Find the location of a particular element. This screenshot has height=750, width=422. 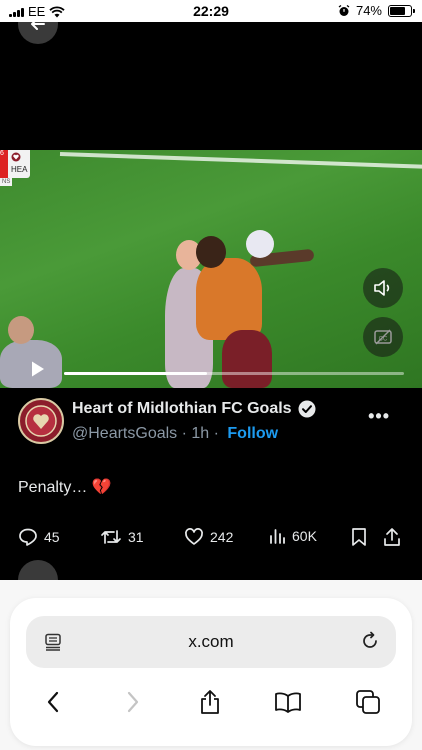

score-team-label: HEA is located at coordinates (19, 169).